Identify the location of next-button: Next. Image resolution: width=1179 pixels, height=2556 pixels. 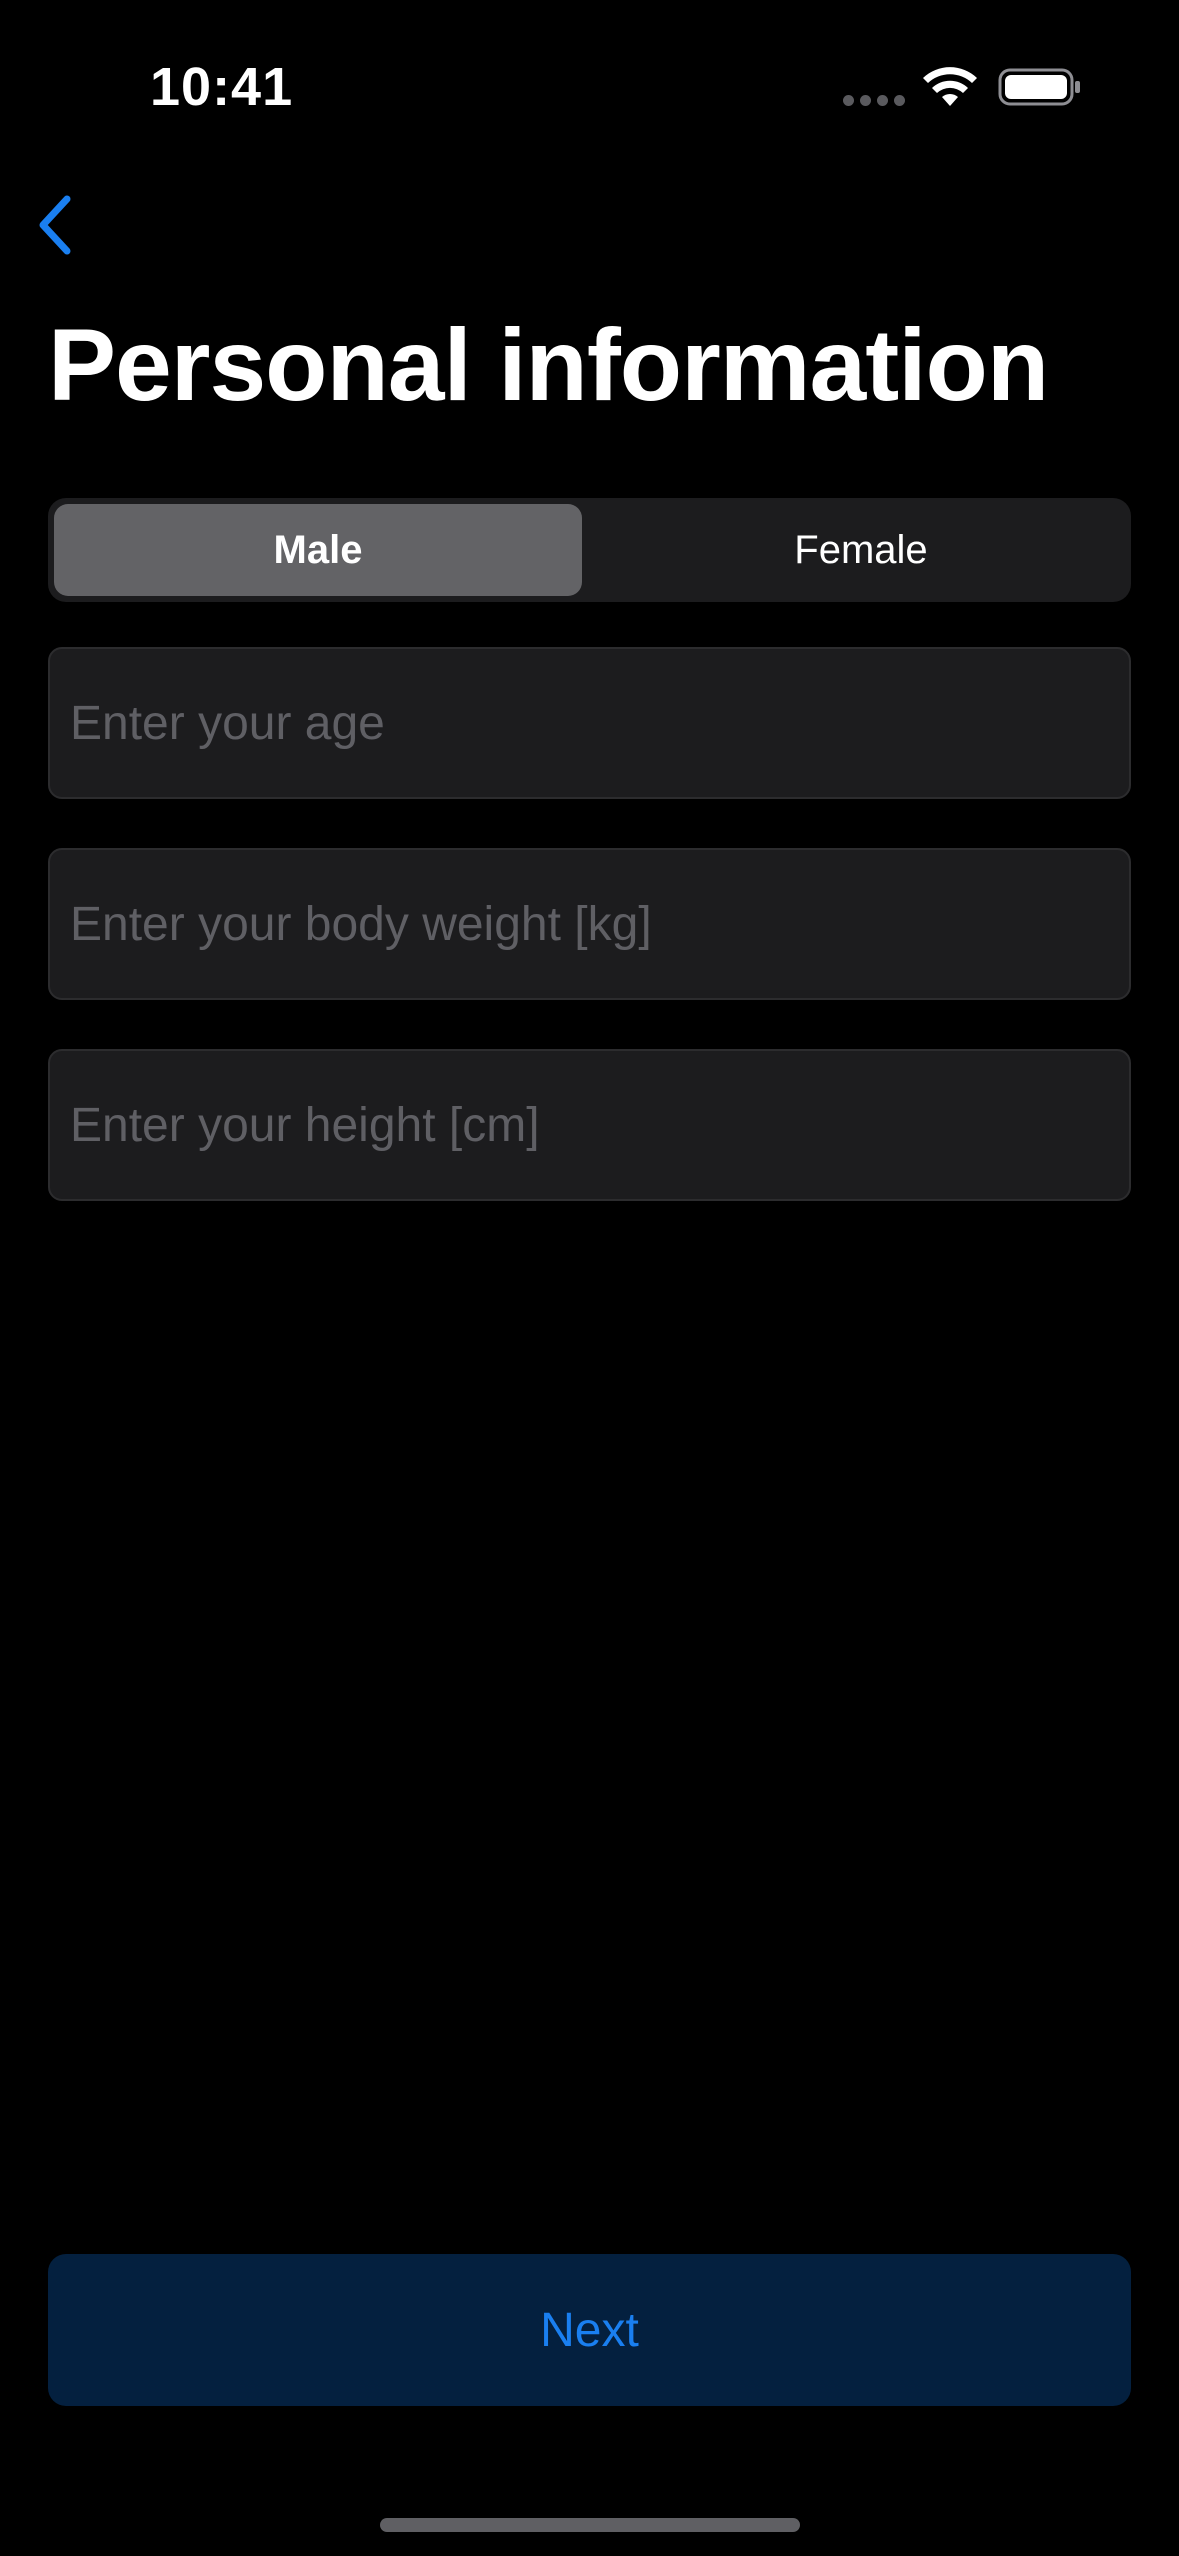
(589, 2330).